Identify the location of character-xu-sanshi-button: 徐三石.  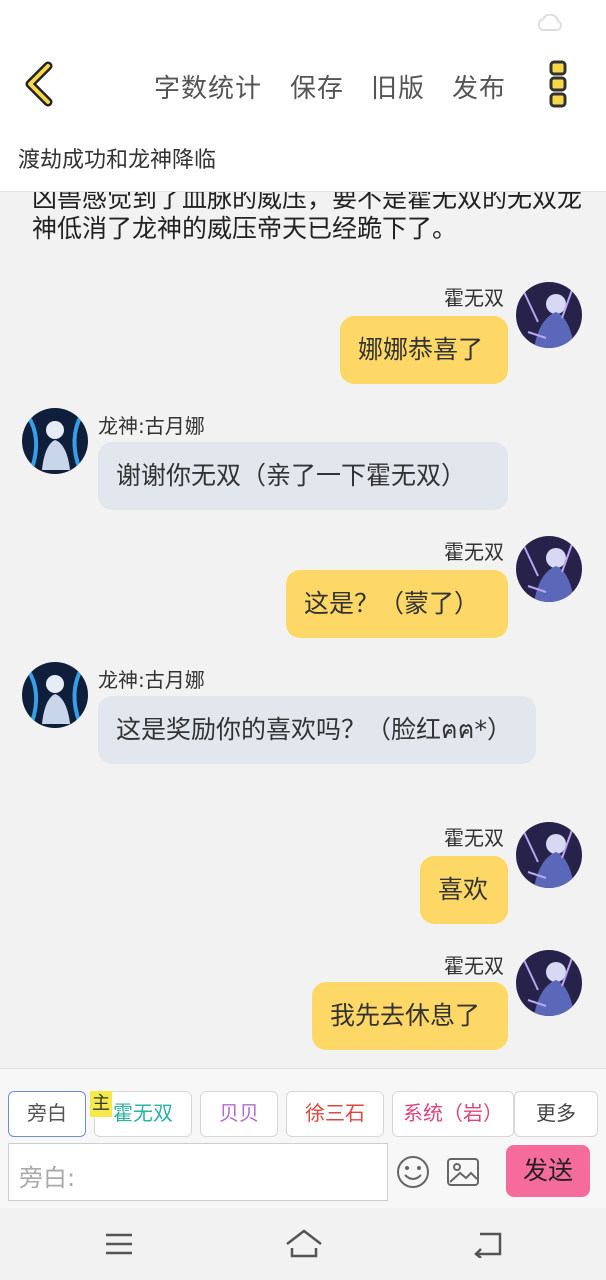
(335, 1114).